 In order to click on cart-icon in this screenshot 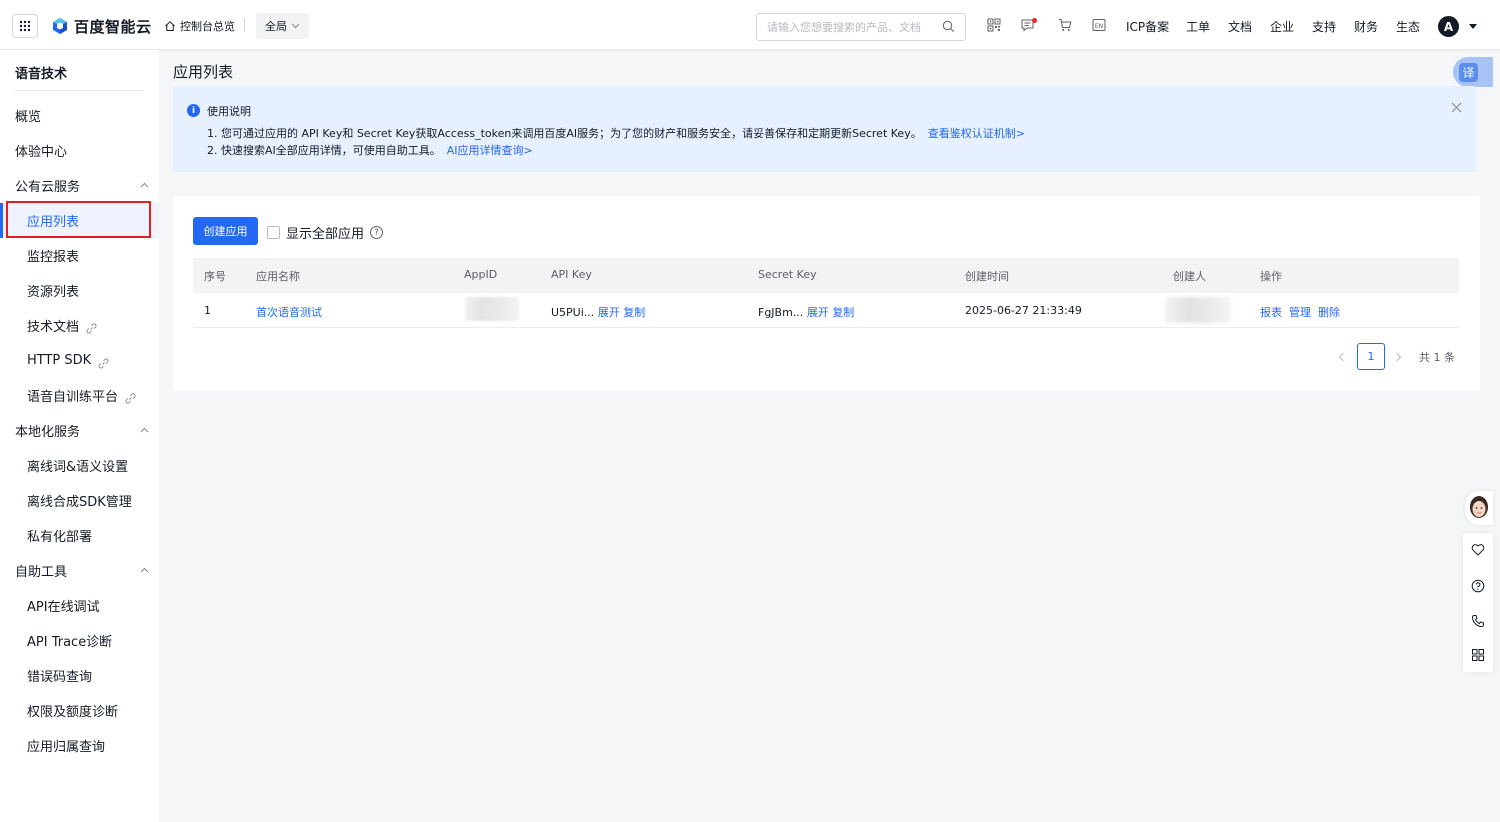, I will do `click(1065, 25)`.